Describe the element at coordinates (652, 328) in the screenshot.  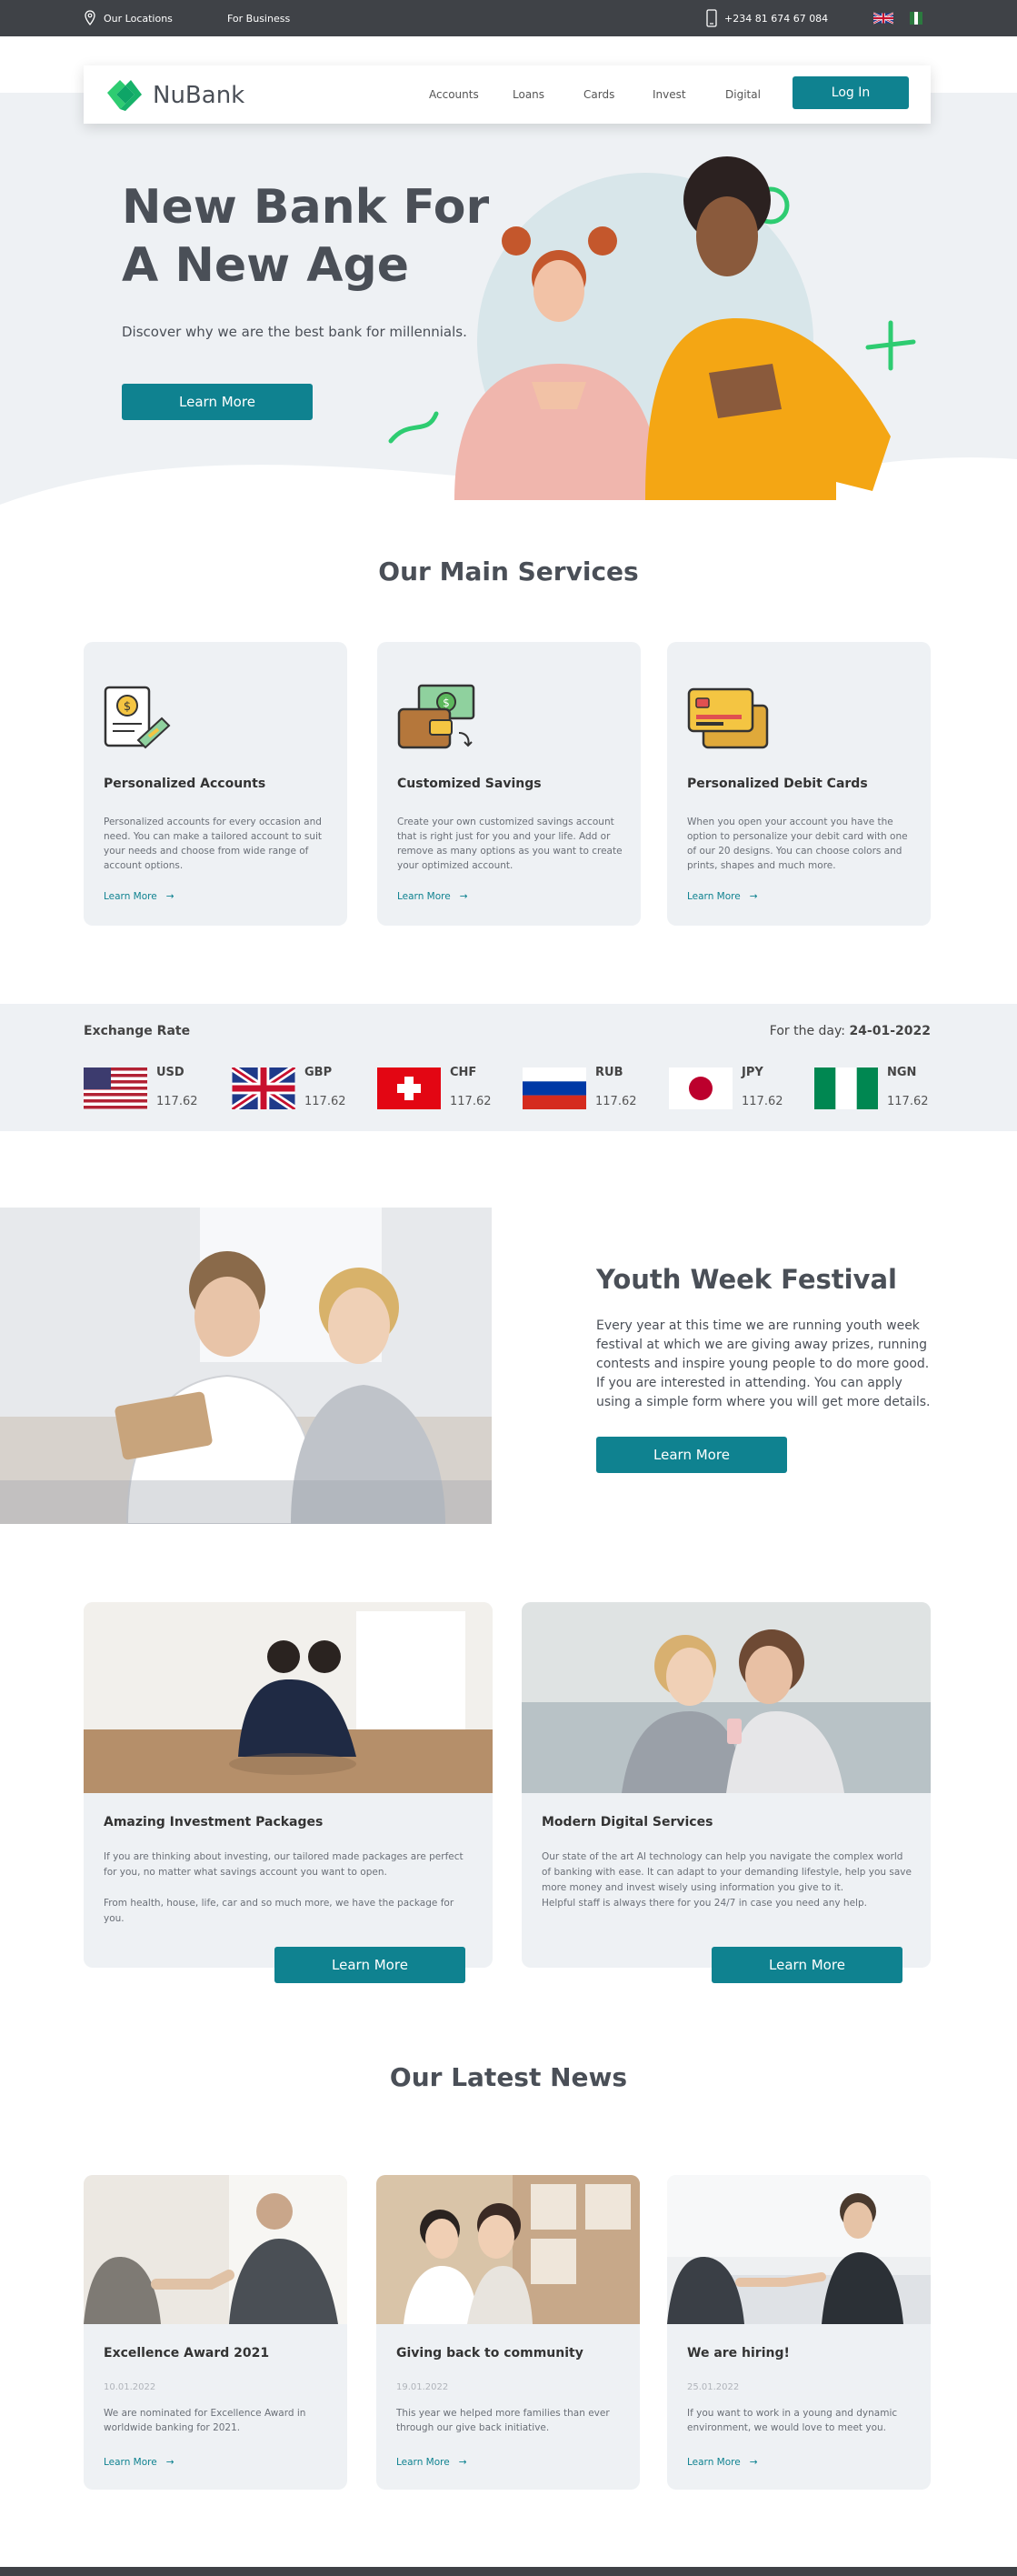
I see `hero-people-illustration` at that location.